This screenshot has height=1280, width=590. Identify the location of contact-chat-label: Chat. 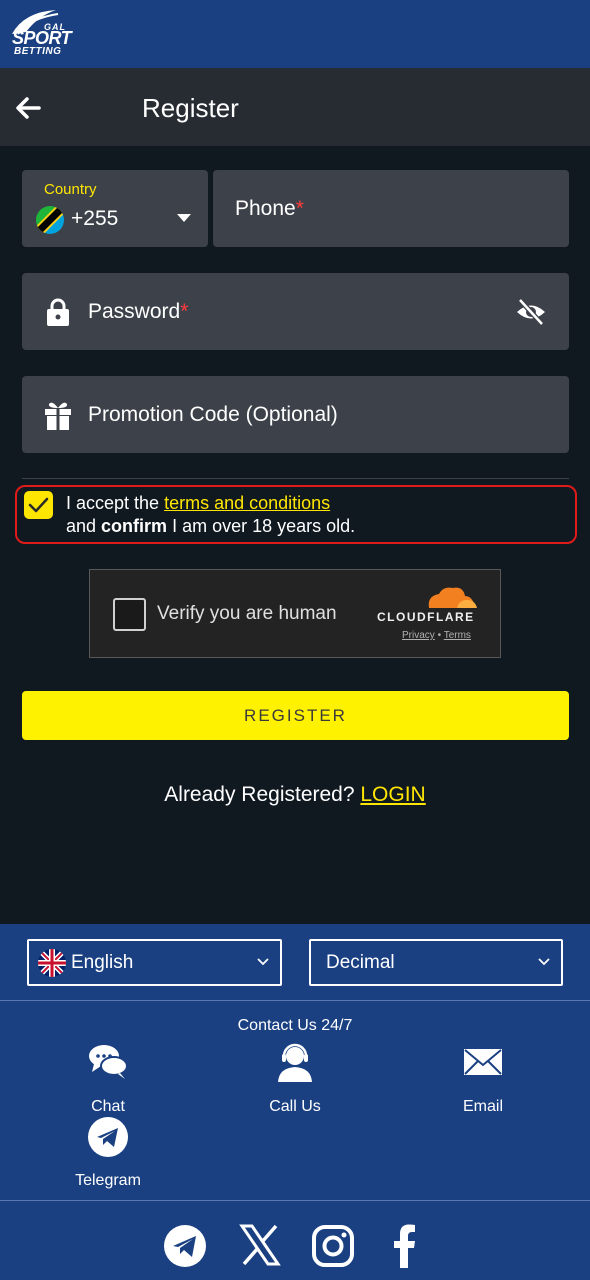
(108, 1106).